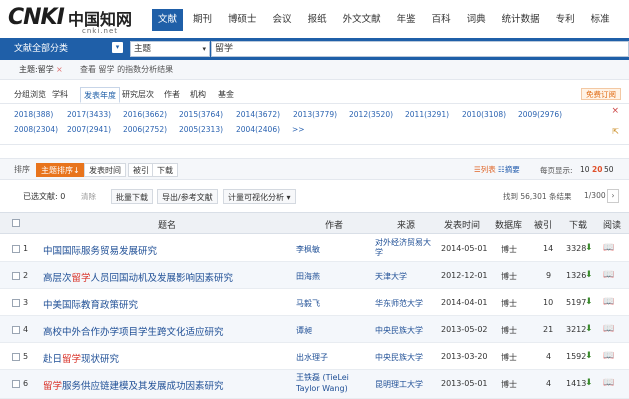  What do you see at coordinates (399, 303) in the screenshot?
I see `source-link: 华东师范大学` at bounding box center [399, 303].